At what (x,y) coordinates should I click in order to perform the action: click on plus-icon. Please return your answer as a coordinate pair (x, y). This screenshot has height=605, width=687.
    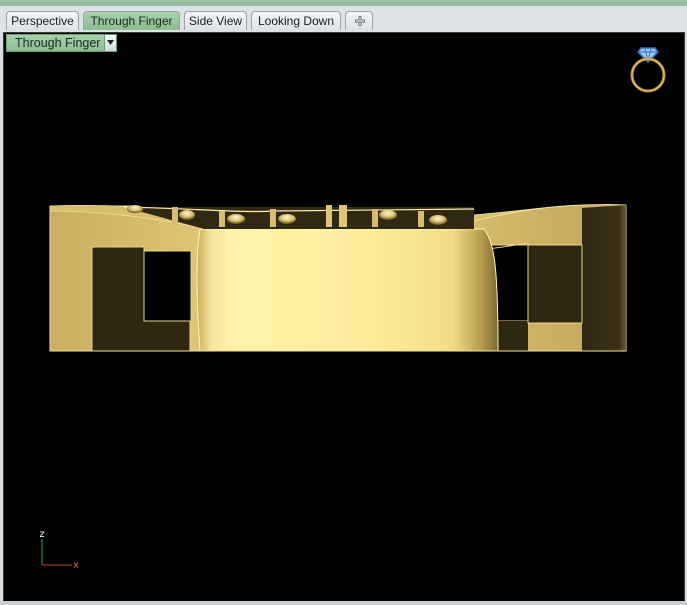
    Looking at the image, I should click on (360, 21).